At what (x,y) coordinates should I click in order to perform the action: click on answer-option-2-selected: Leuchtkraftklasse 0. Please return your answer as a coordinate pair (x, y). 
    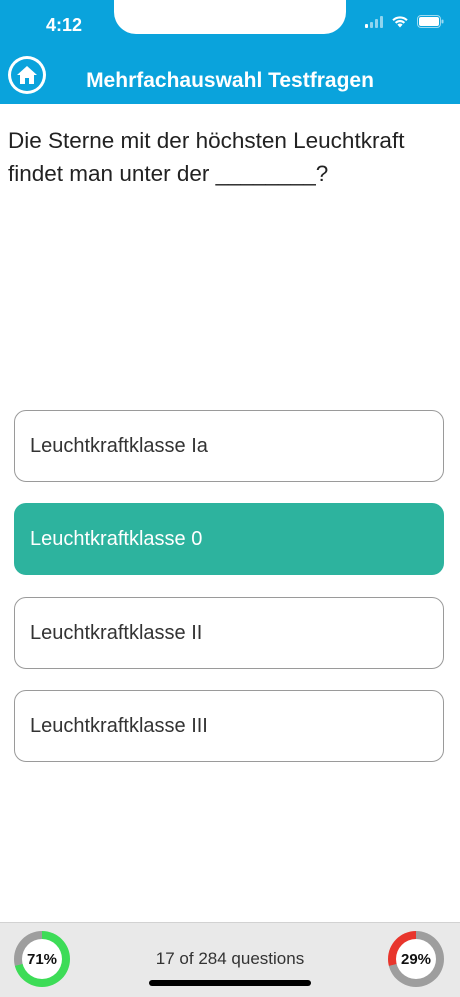
    Looking at the image, I should click on (229, 539).